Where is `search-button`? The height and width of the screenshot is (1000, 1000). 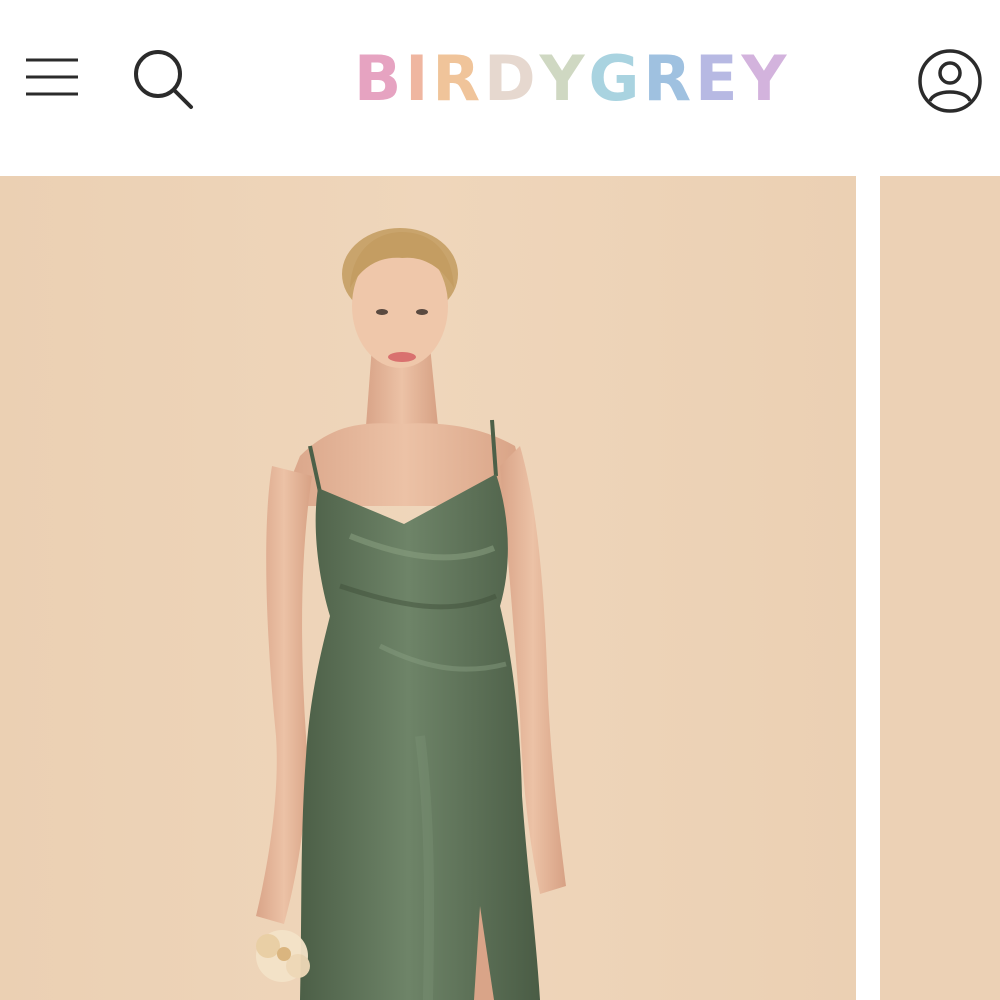 search-button is located at coordinates (163, 79).